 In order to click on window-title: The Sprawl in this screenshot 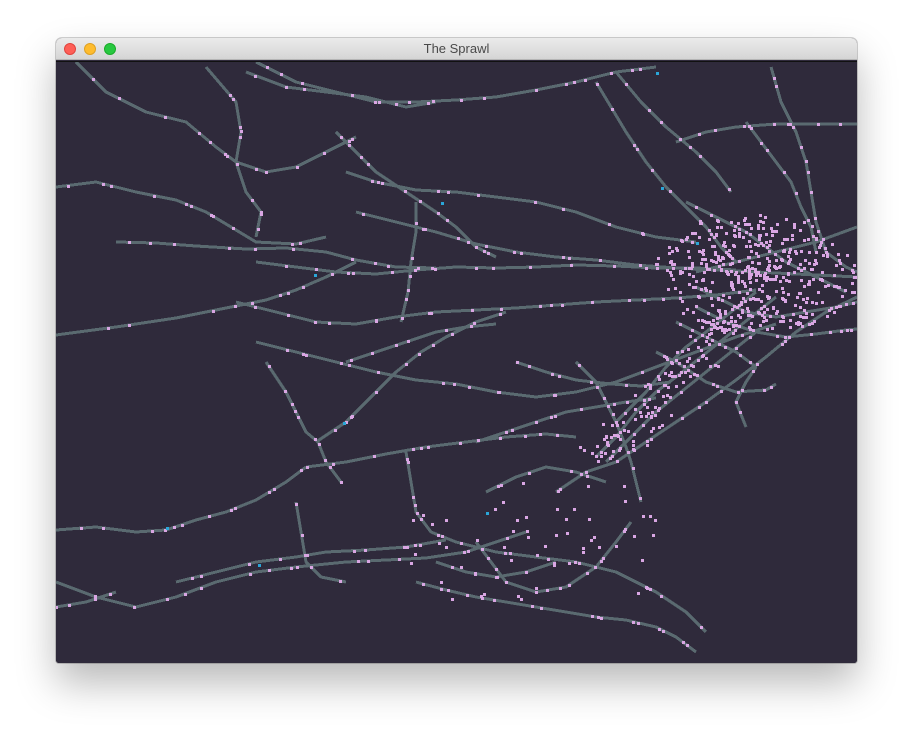, I will do `click(456, 48)`.